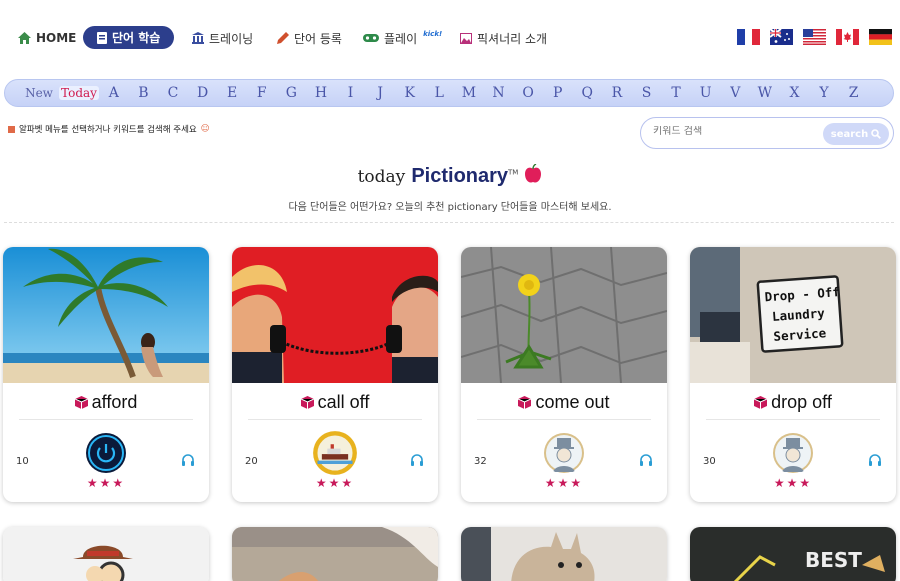 The height and width of the screenshot is (581, 900). I want to click on search-button: search, so click(856, 134).